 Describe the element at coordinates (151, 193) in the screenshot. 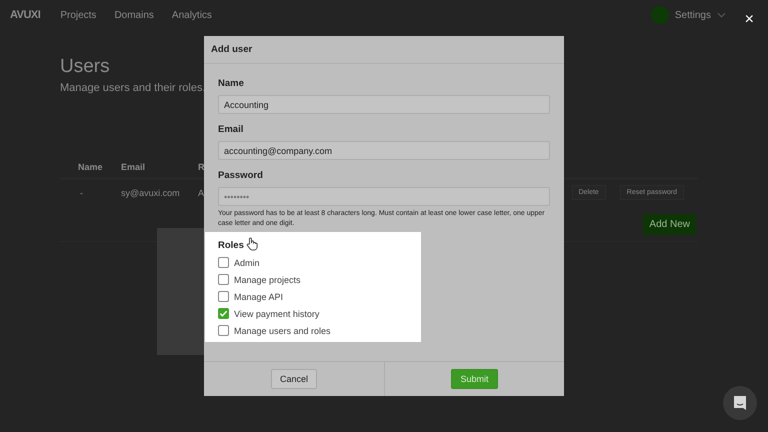

I see `table-cell-text: sy@avuxi.com` at that location.